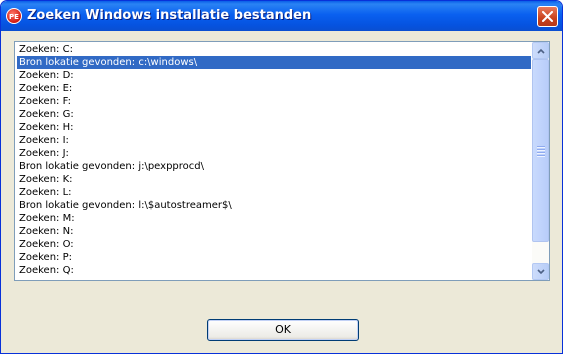 The height and width of the screenshot is (354, 563). Describe the element at coordinates (274, 140) in the screenshot. I see `list-item: Zoeken: I:` at that location.